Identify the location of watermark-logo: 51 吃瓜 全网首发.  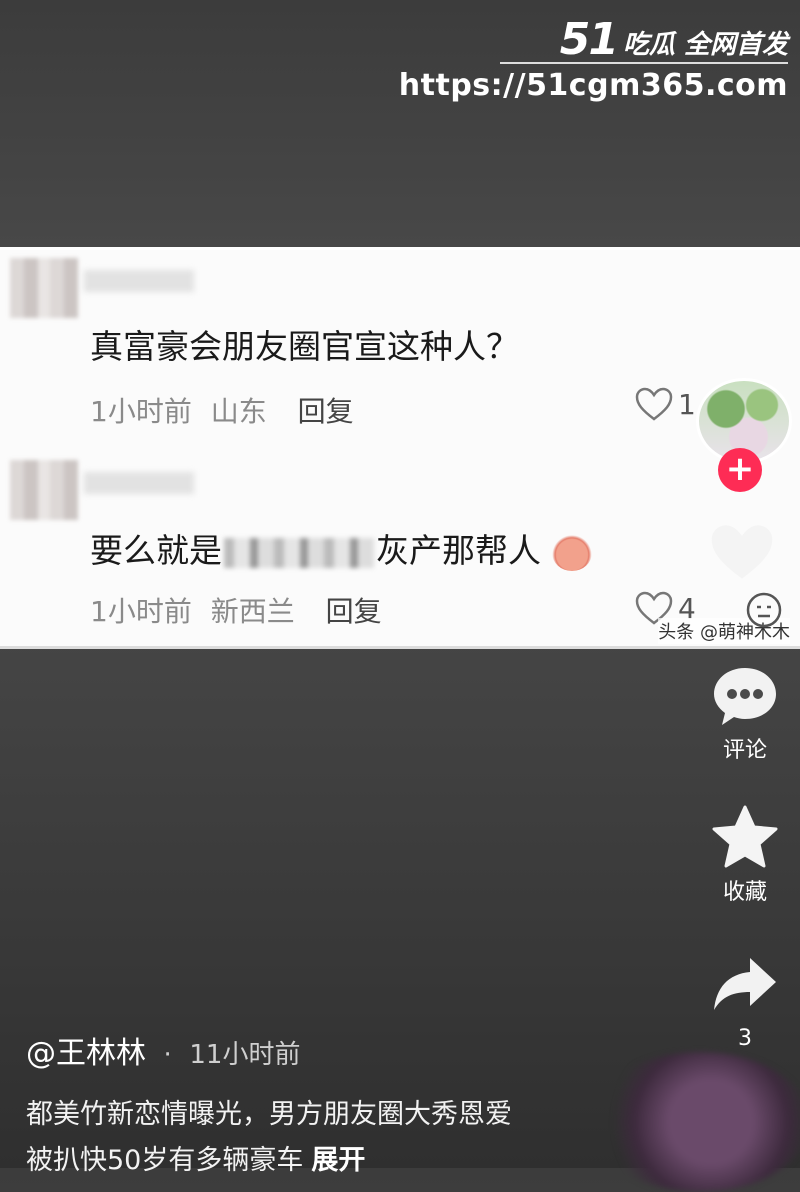
(674, 37).